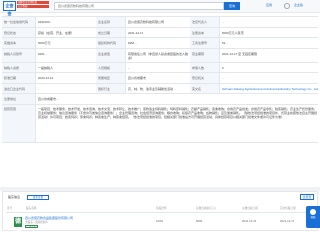 Image resolution: width=320 pixels, height=240 pixels. I want to click on field-label: 营业期限, so click(205, 55).